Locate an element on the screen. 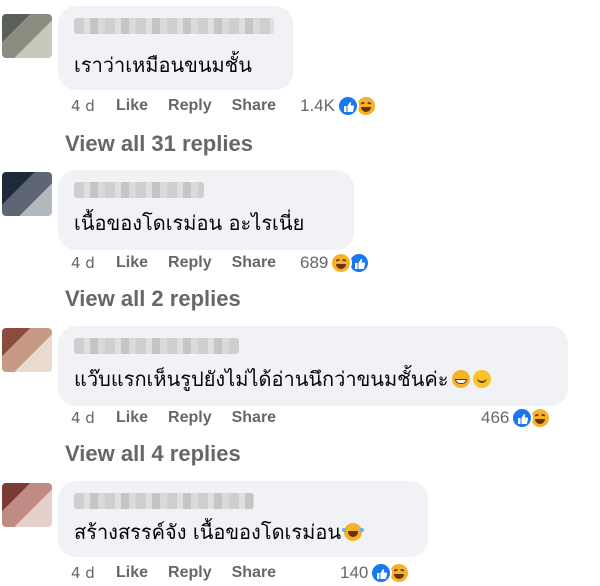  laugh-tears-emoji-icon is located at coordinates (353, 532).